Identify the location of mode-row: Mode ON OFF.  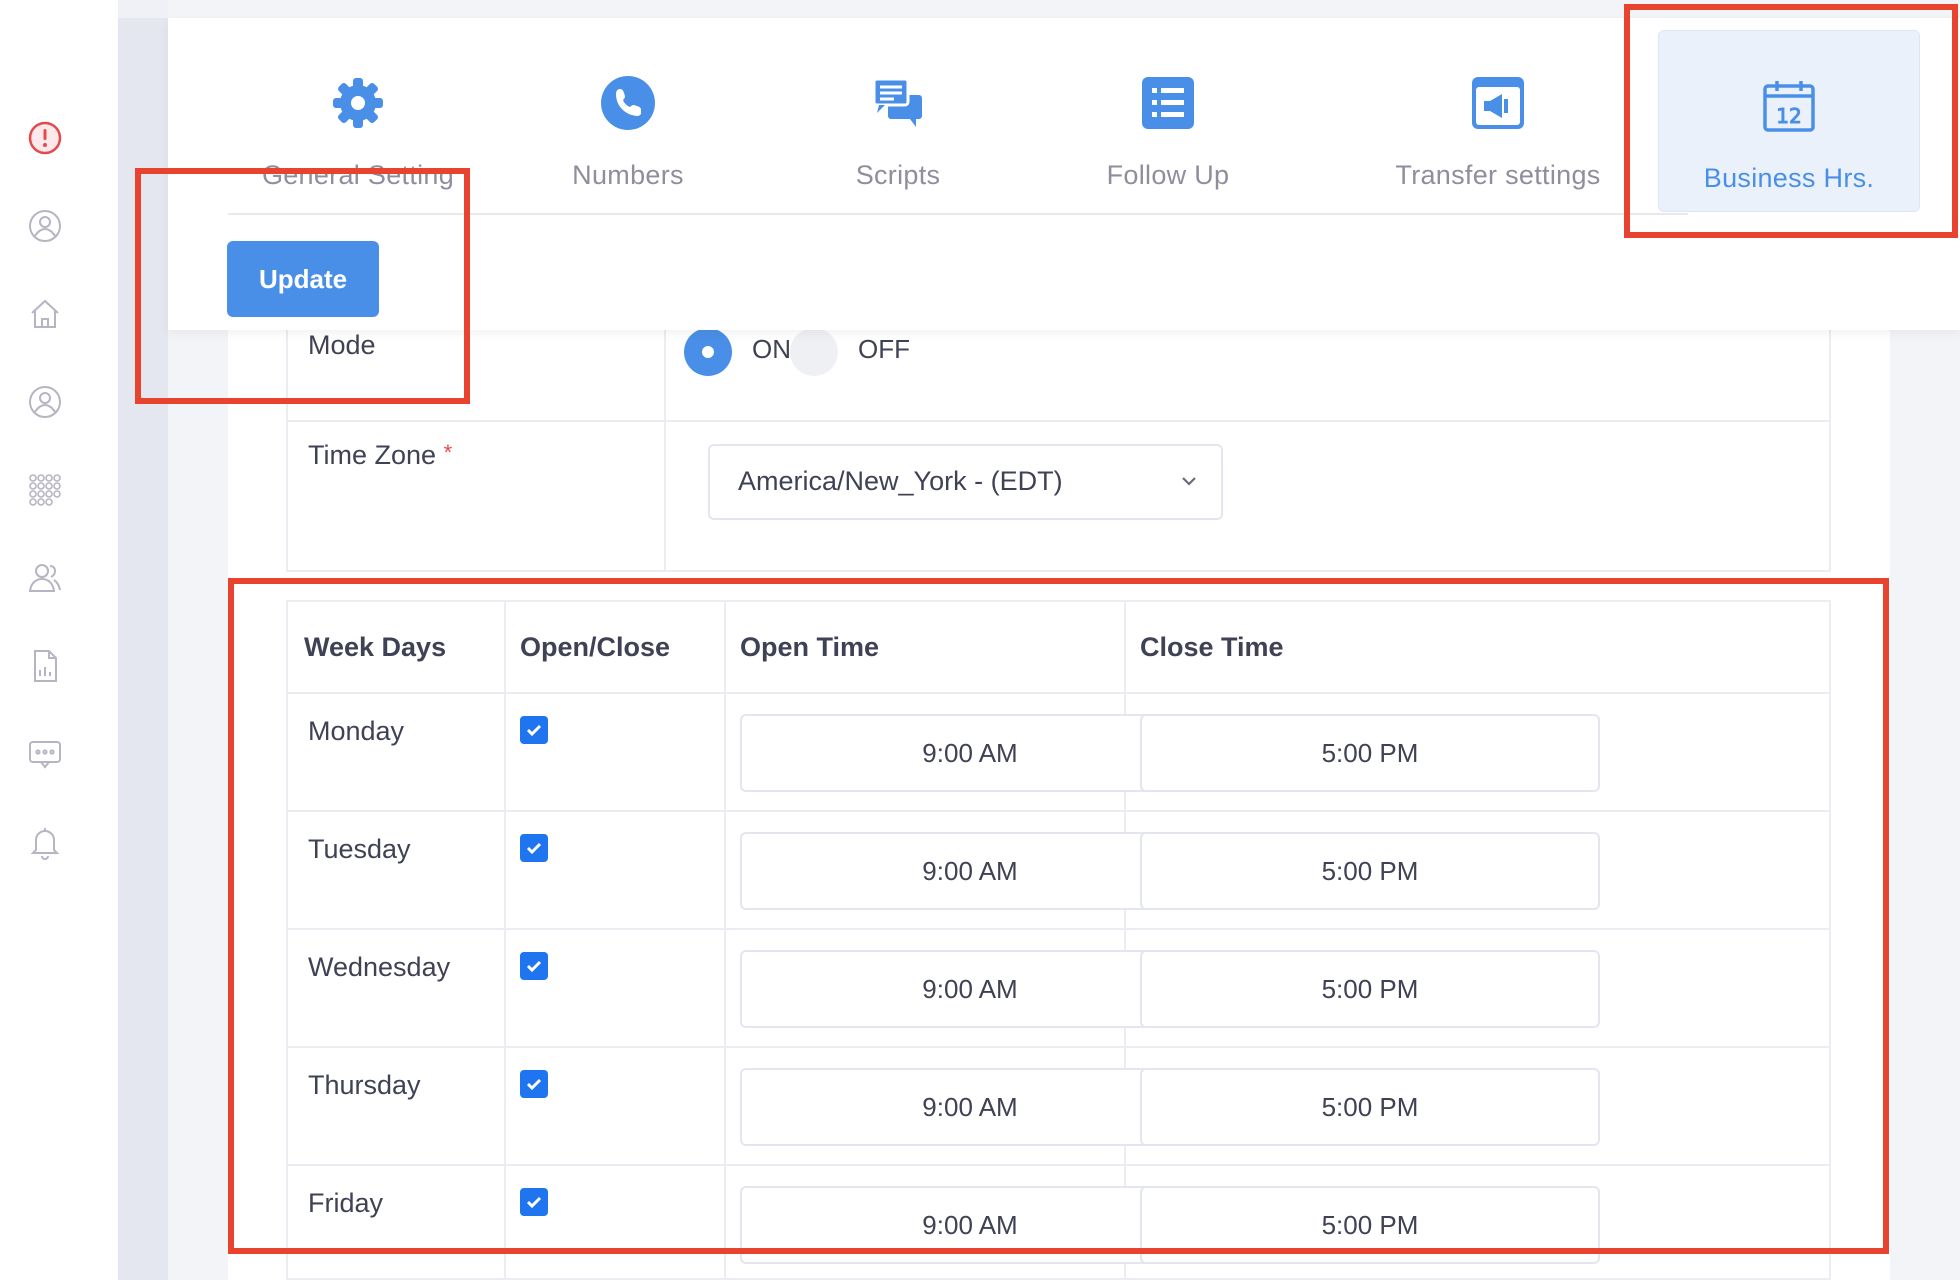
(1058, 375).